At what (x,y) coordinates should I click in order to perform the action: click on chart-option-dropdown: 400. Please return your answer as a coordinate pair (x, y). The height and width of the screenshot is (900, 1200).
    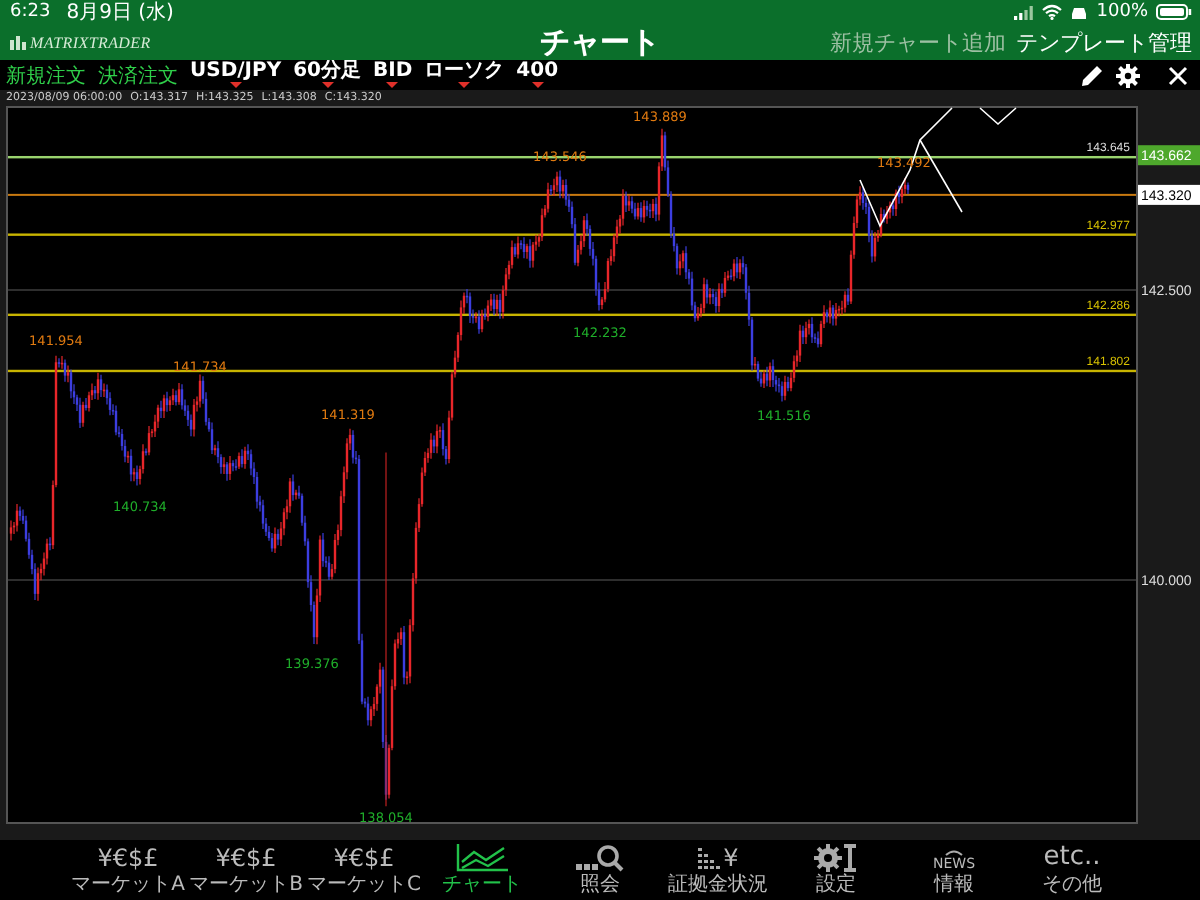
    Looking at the image, I should click on (537, 75).